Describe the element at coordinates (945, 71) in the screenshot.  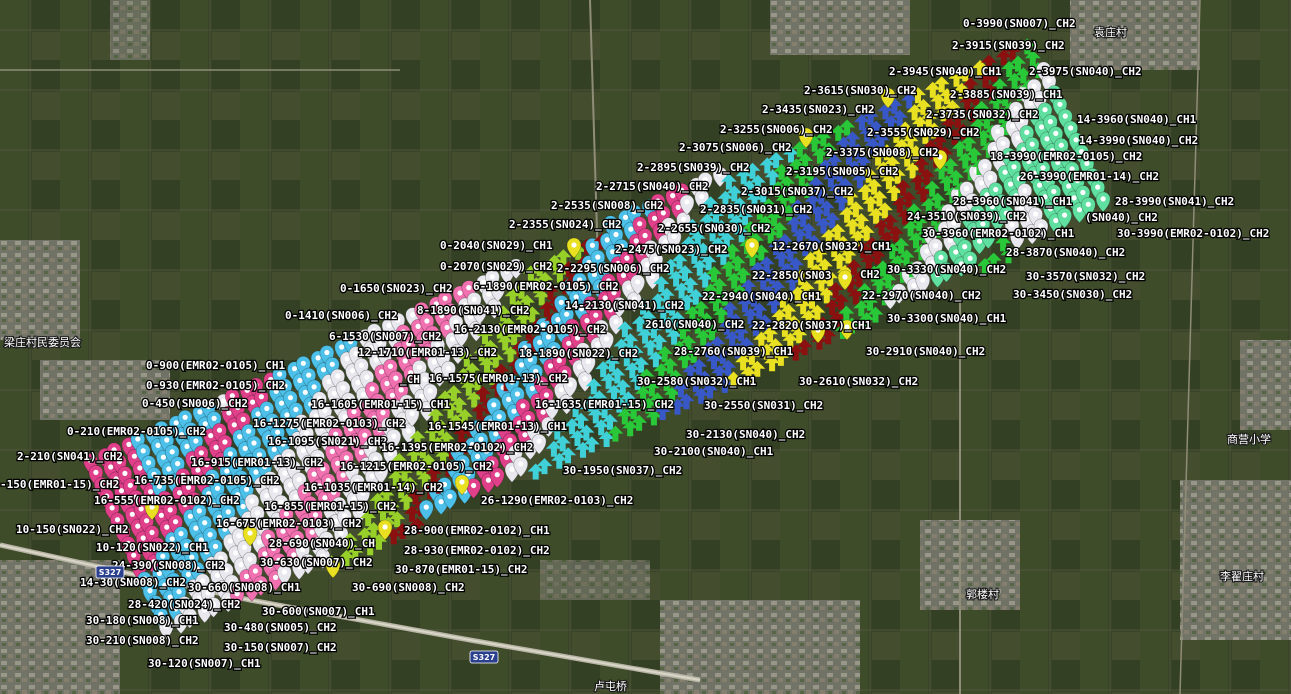
I see `survey-point-label: 2-3945(SN040)_CH1` at that location.